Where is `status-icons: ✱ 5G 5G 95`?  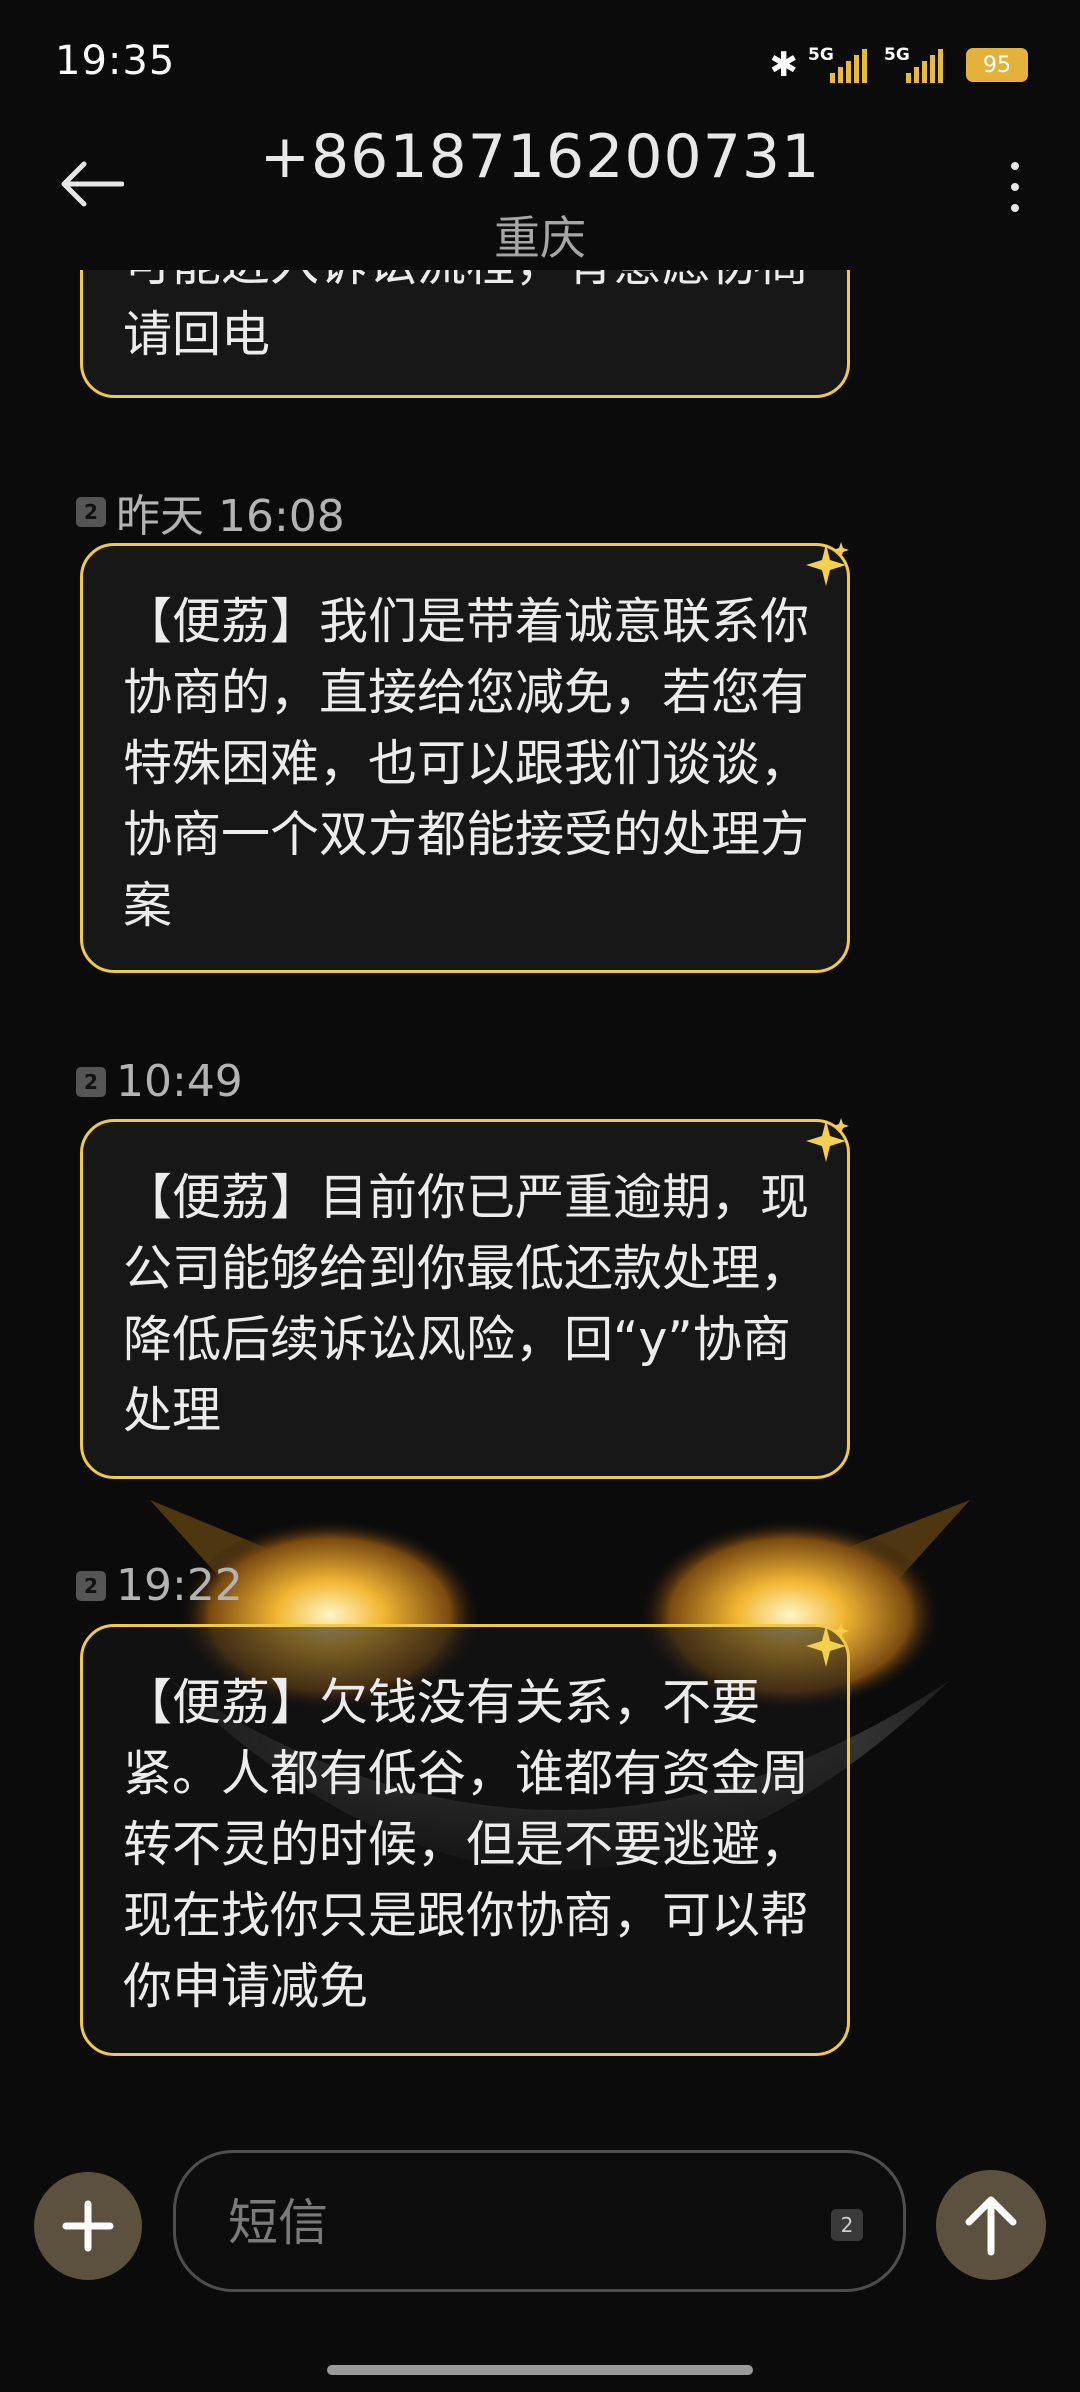
status-icons: ✱ 5G 5G 95 is located at coordinates (898, 65).